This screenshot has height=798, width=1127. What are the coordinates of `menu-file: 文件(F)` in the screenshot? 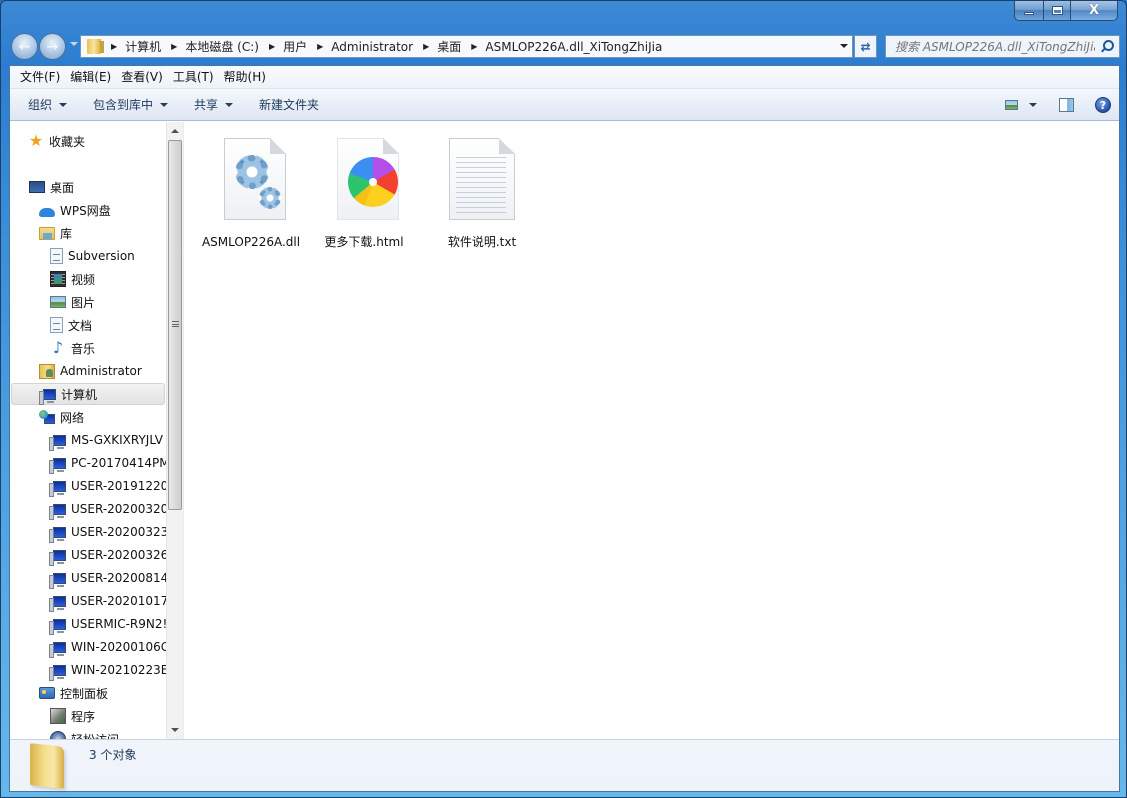 It's located at (40, 77).